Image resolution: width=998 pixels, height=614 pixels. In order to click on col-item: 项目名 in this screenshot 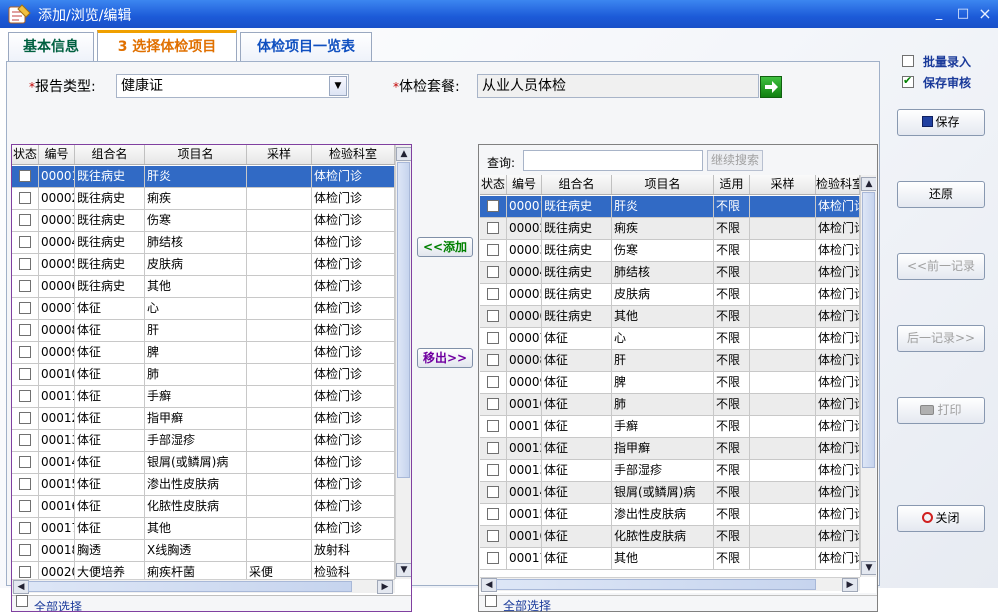, I will do `click(663, 184)`.